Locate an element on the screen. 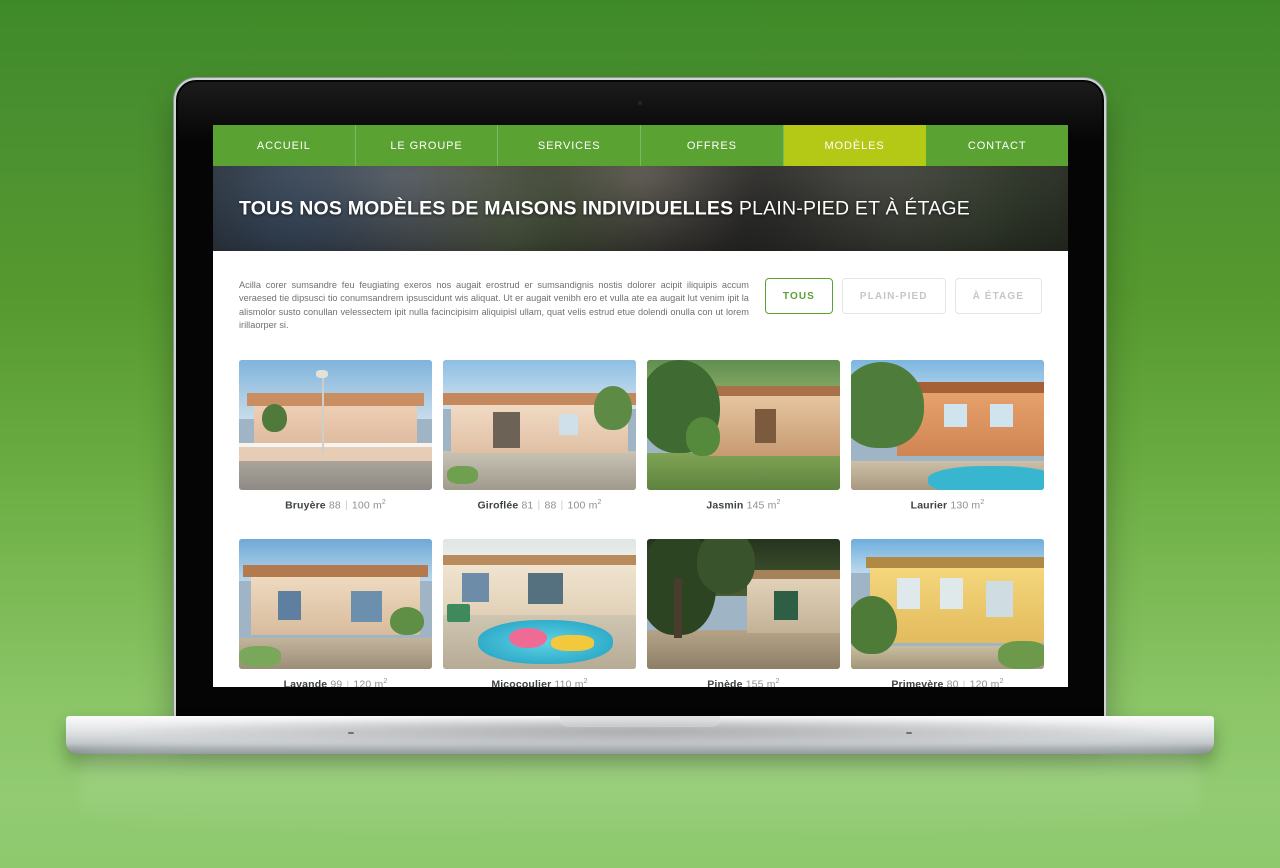  filter-label: PLAIN-PIED is located at coordinates (893, 296).